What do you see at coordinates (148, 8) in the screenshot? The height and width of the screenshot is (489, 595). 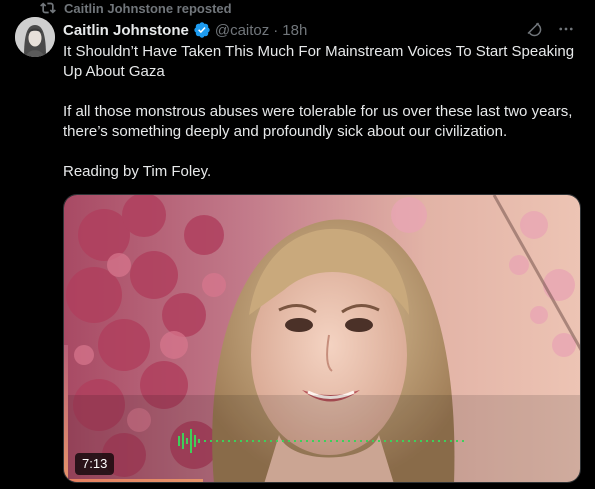 I see `repost-label: Caitlin Johnstone reposted` at bounding box center [148, 8].